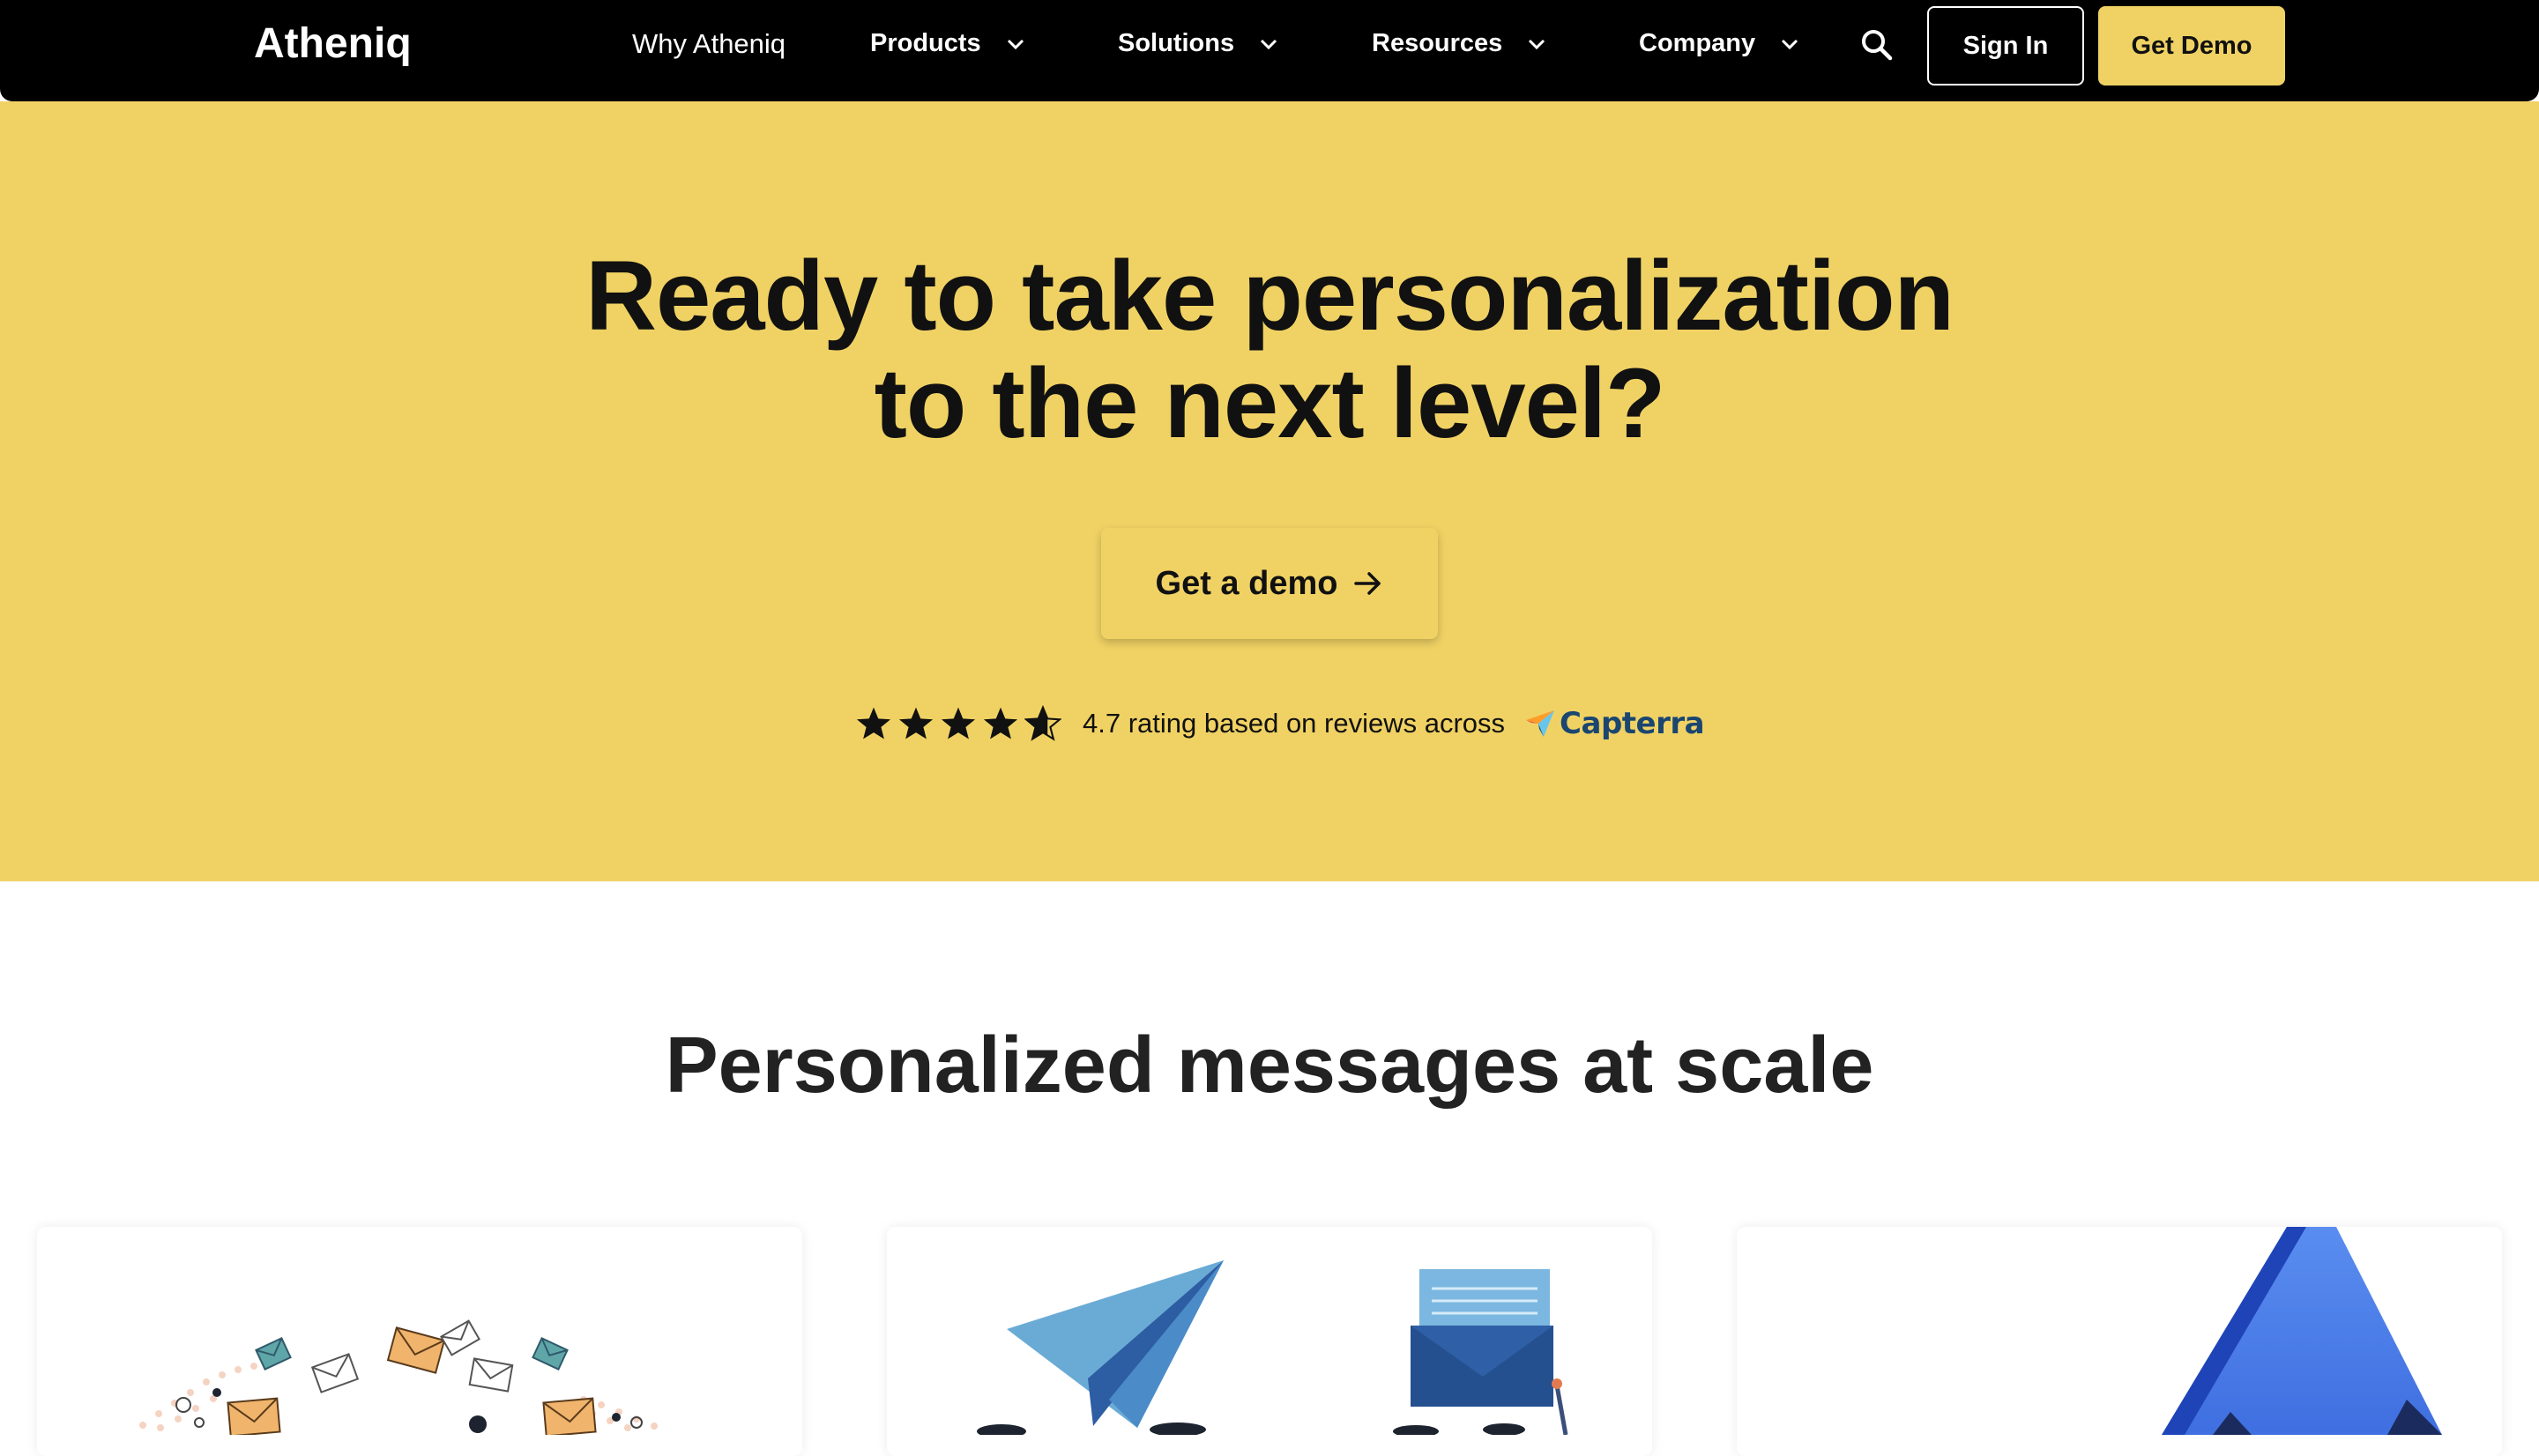 This screenshot has height=1456, width=2539. What do you see at coordinates (1270, 403) in the screenshot?
I see `hero-title-line-2: to the next level?` at bounding box center [1270, 403].